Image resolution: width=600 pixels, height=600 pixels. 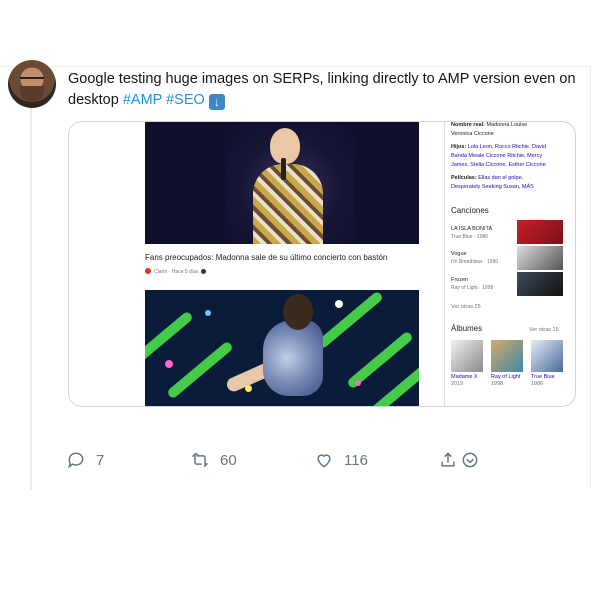 I want to click on kp-children-cont-2: James, Stella Ciccone, Esther Ciccone, so click(x=498, y=165).